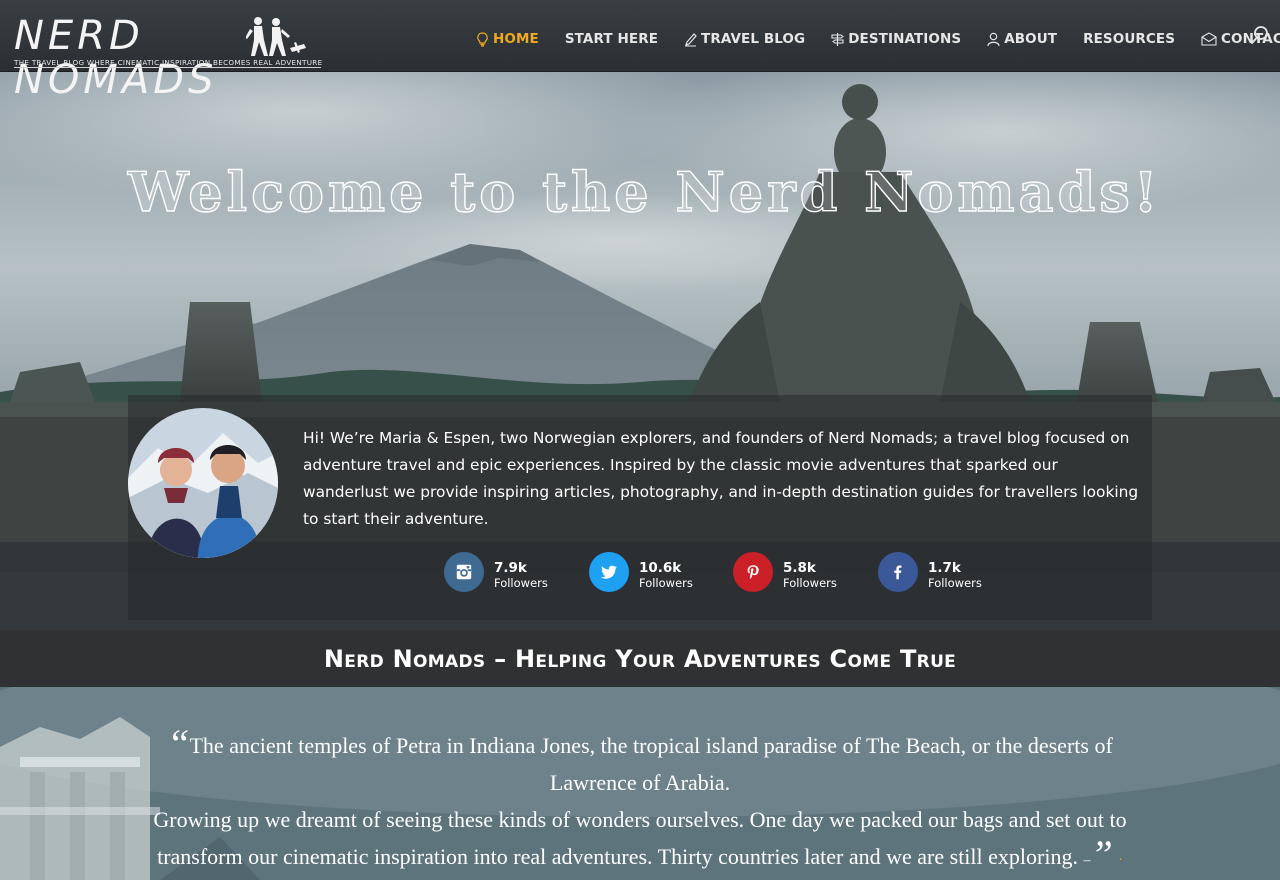 Image resolution: width=1280 pixels, height=880 pixels. I want to click on envelope-icon, so click(1209, 38).